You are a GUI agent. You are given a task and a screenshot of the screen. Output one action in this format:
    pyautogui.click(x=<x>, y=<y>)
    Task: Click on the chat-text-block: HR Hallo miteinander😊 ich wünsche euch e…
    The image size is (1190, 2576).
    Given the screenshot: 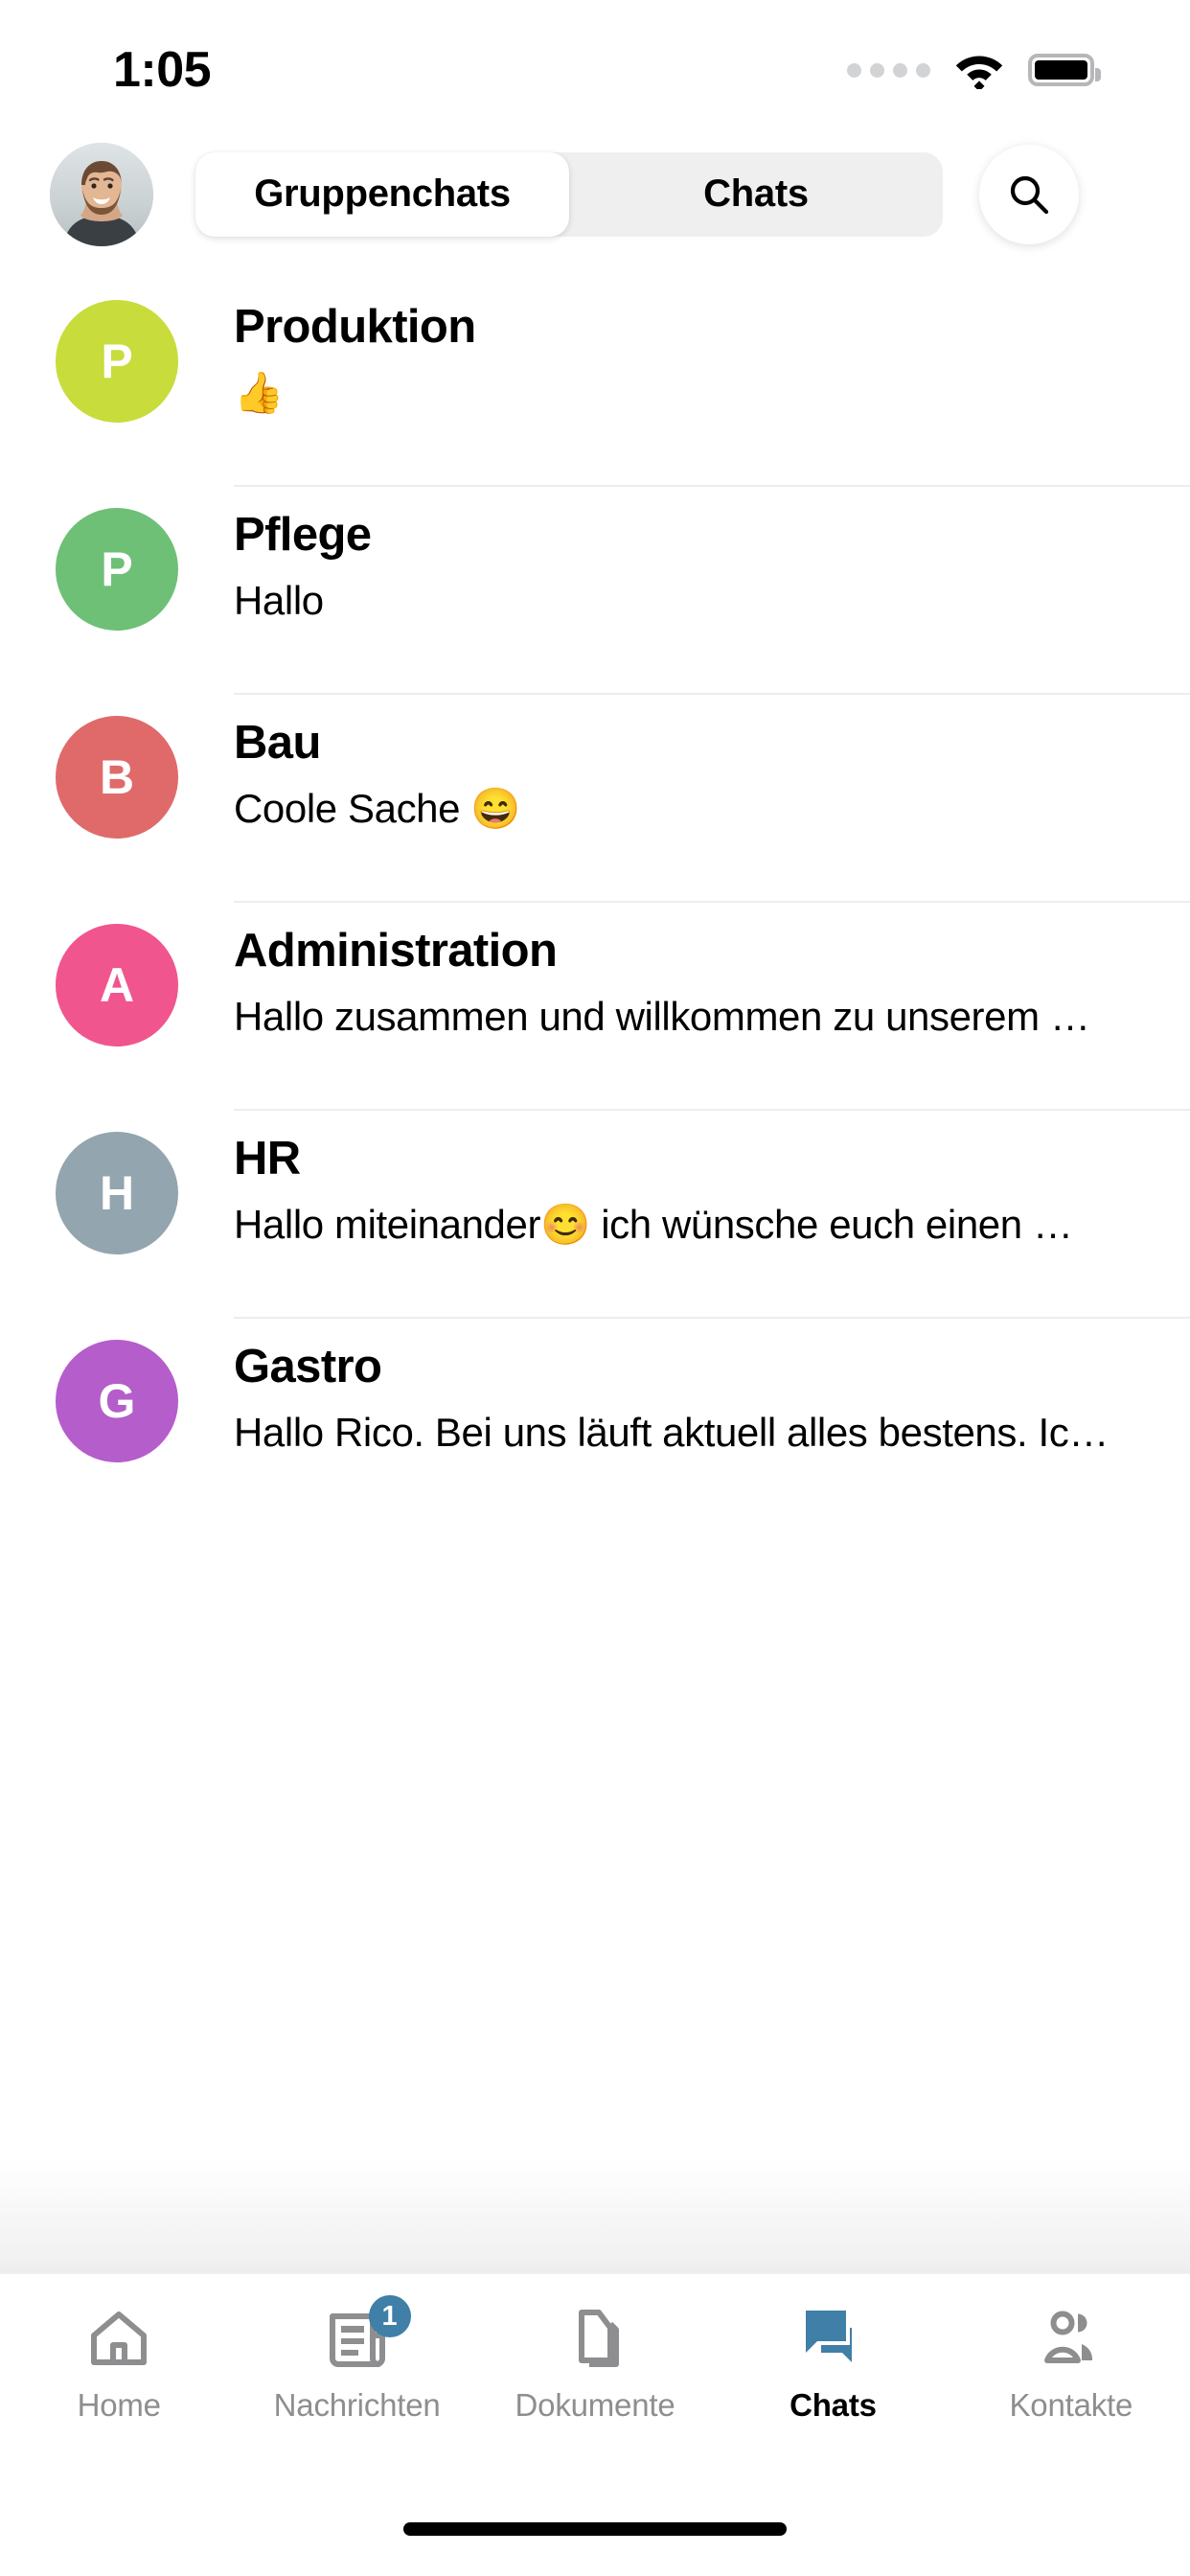 What is the action you would take?
    pyautogui.click(x=712, y=1215)
    